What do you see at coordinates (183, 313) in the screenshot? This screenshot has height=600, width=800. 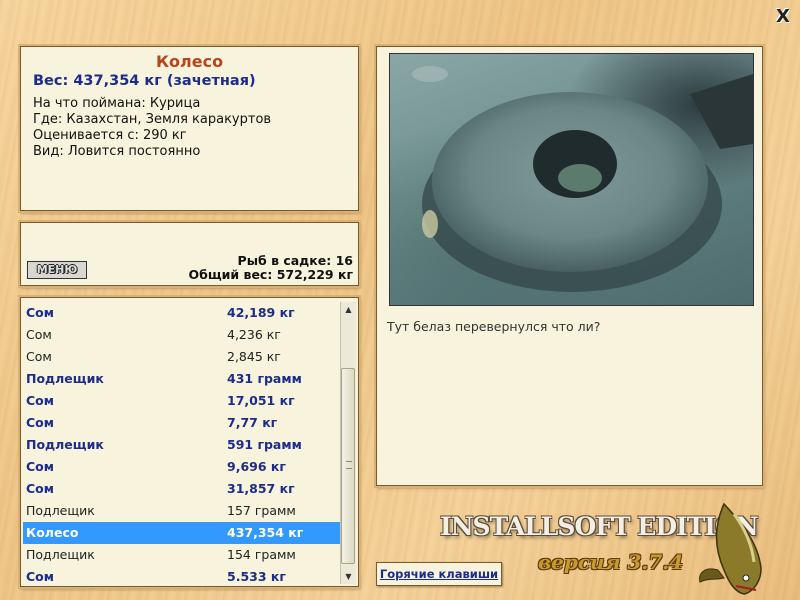 I see `catch-row: Сом 42,189 кг` at bounding box center [183, 313].